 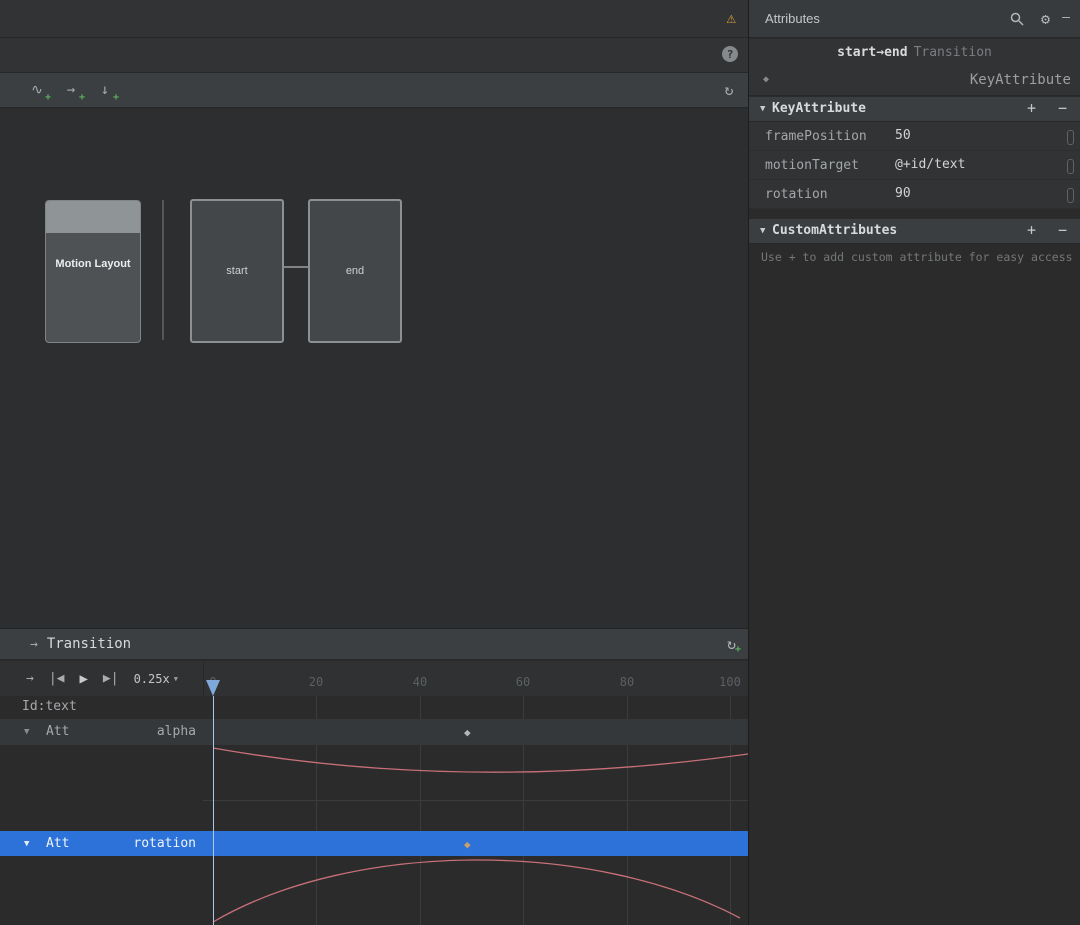 I want to click on playhead-line, so click(x=213, y=810).